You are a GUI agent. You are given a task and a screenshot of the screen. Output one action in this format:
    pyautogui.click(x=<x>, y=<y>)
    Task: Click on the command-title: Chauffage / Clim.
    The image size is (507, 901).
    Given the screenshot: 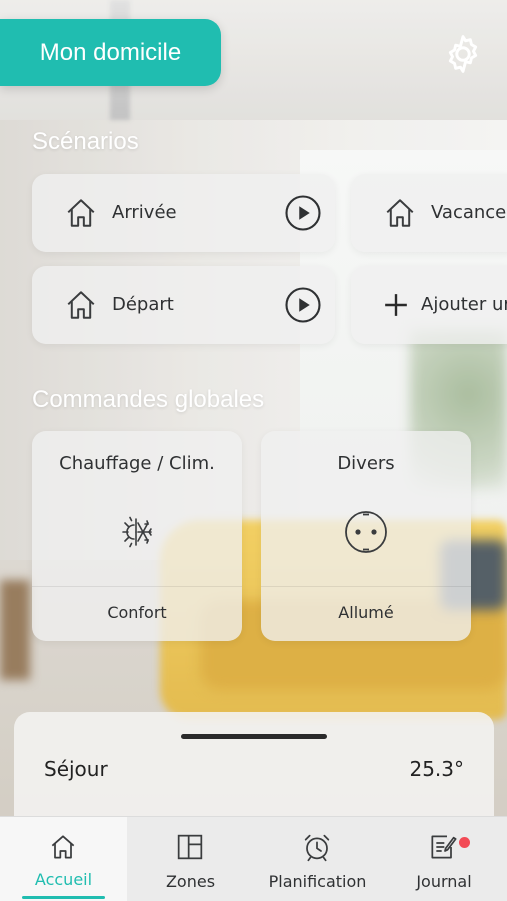 What is the action you would take?
    pyautogui.click(x=137, y=463)
    